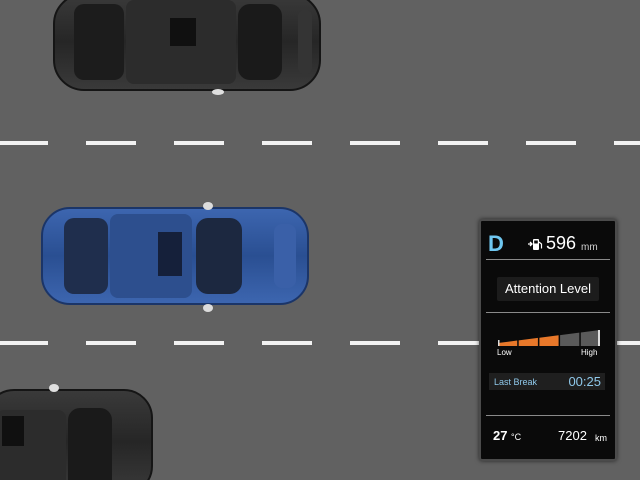  I want to click on range-value: 596, so click(561, 243).